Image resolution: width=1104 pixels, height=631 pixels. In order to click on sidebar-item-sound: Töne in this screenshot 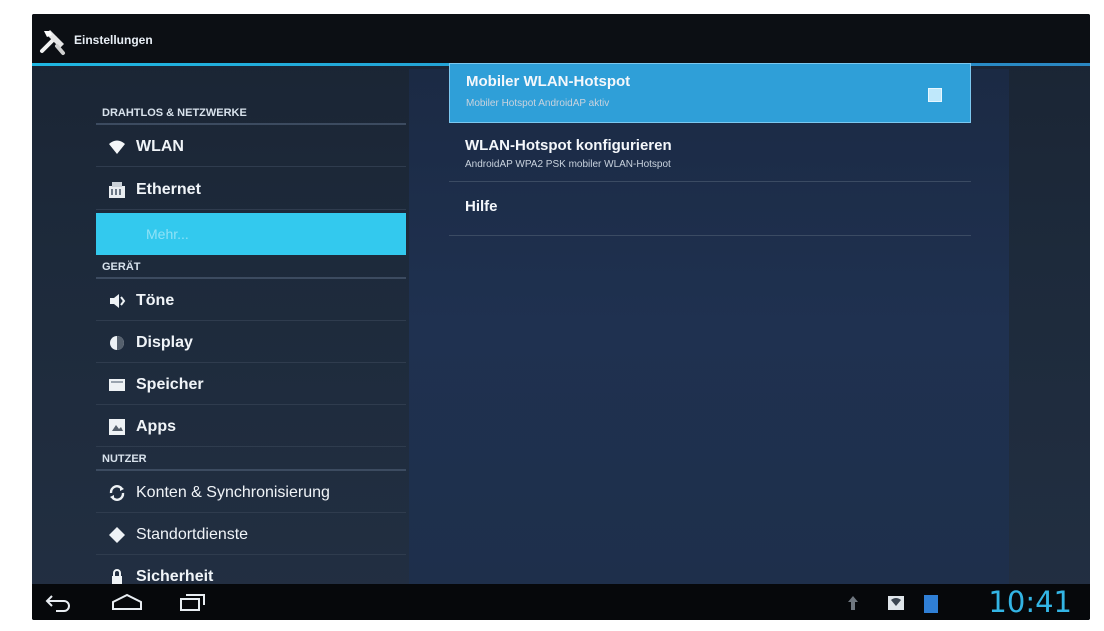, I will do `click(251, 301)`.